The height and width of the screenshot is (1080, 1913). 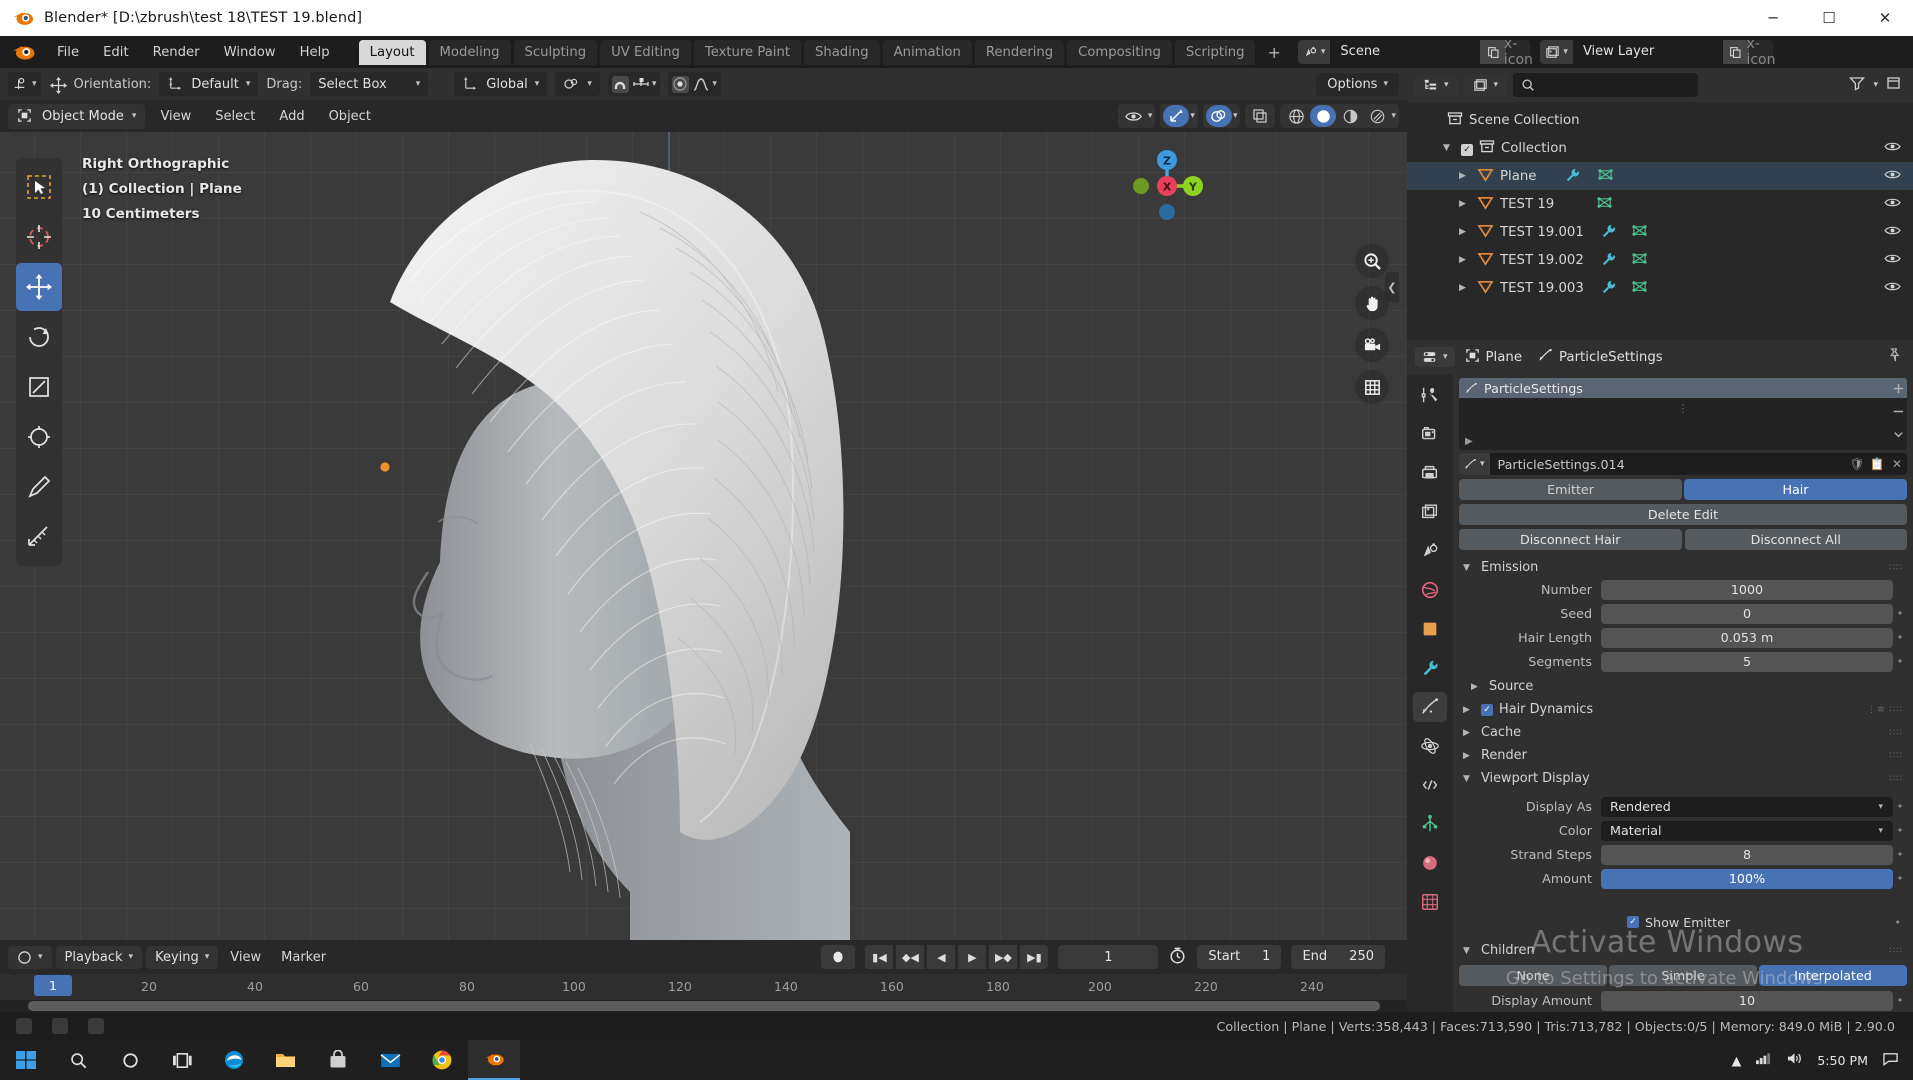 I want to click on cortana-icon, so click(x=130, y=1060).